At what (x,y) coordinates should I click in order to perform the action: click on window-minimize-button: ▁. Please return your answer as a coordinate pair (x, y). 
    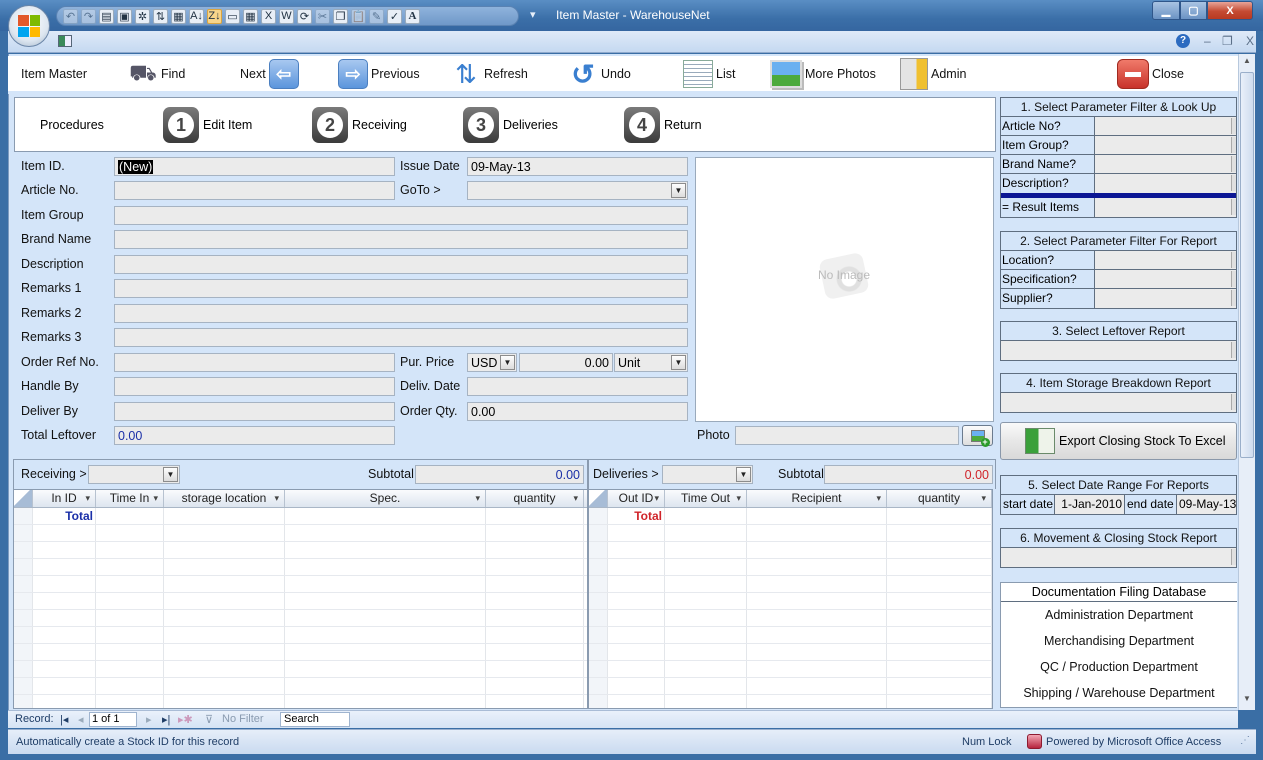
    Looking at the image, I should click on (1166, 10).